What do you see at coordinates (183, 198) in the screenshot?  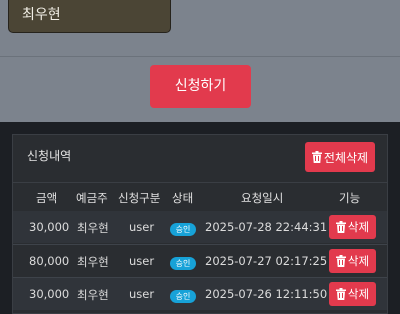 I see `column-header-status: 상태` at bounding box center [183, 198].